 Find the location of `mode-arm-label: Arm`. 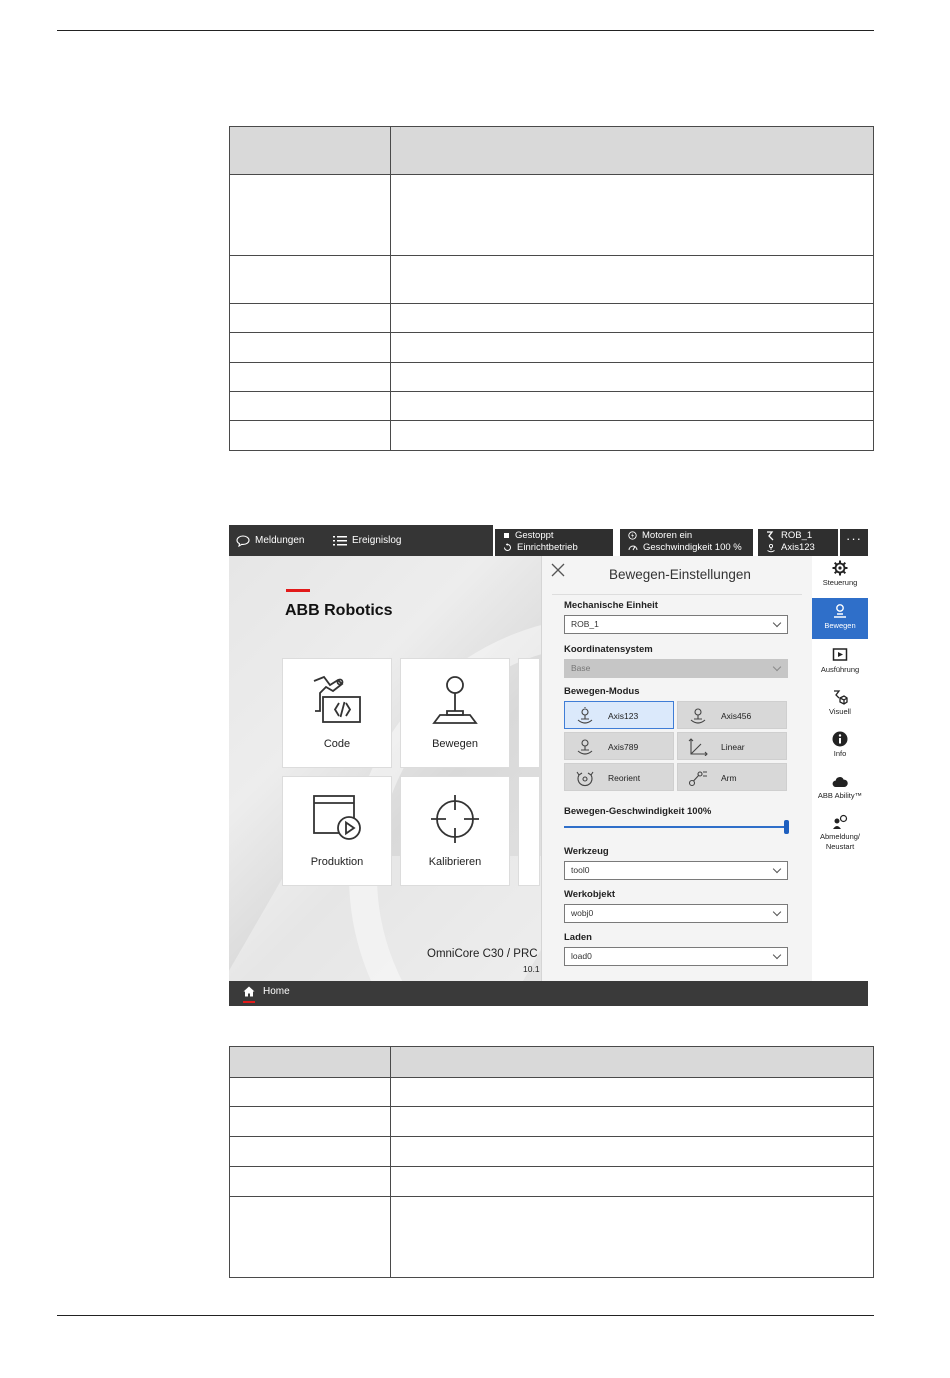

mode-arm-label: Arm is located at coordinates (729, 778).